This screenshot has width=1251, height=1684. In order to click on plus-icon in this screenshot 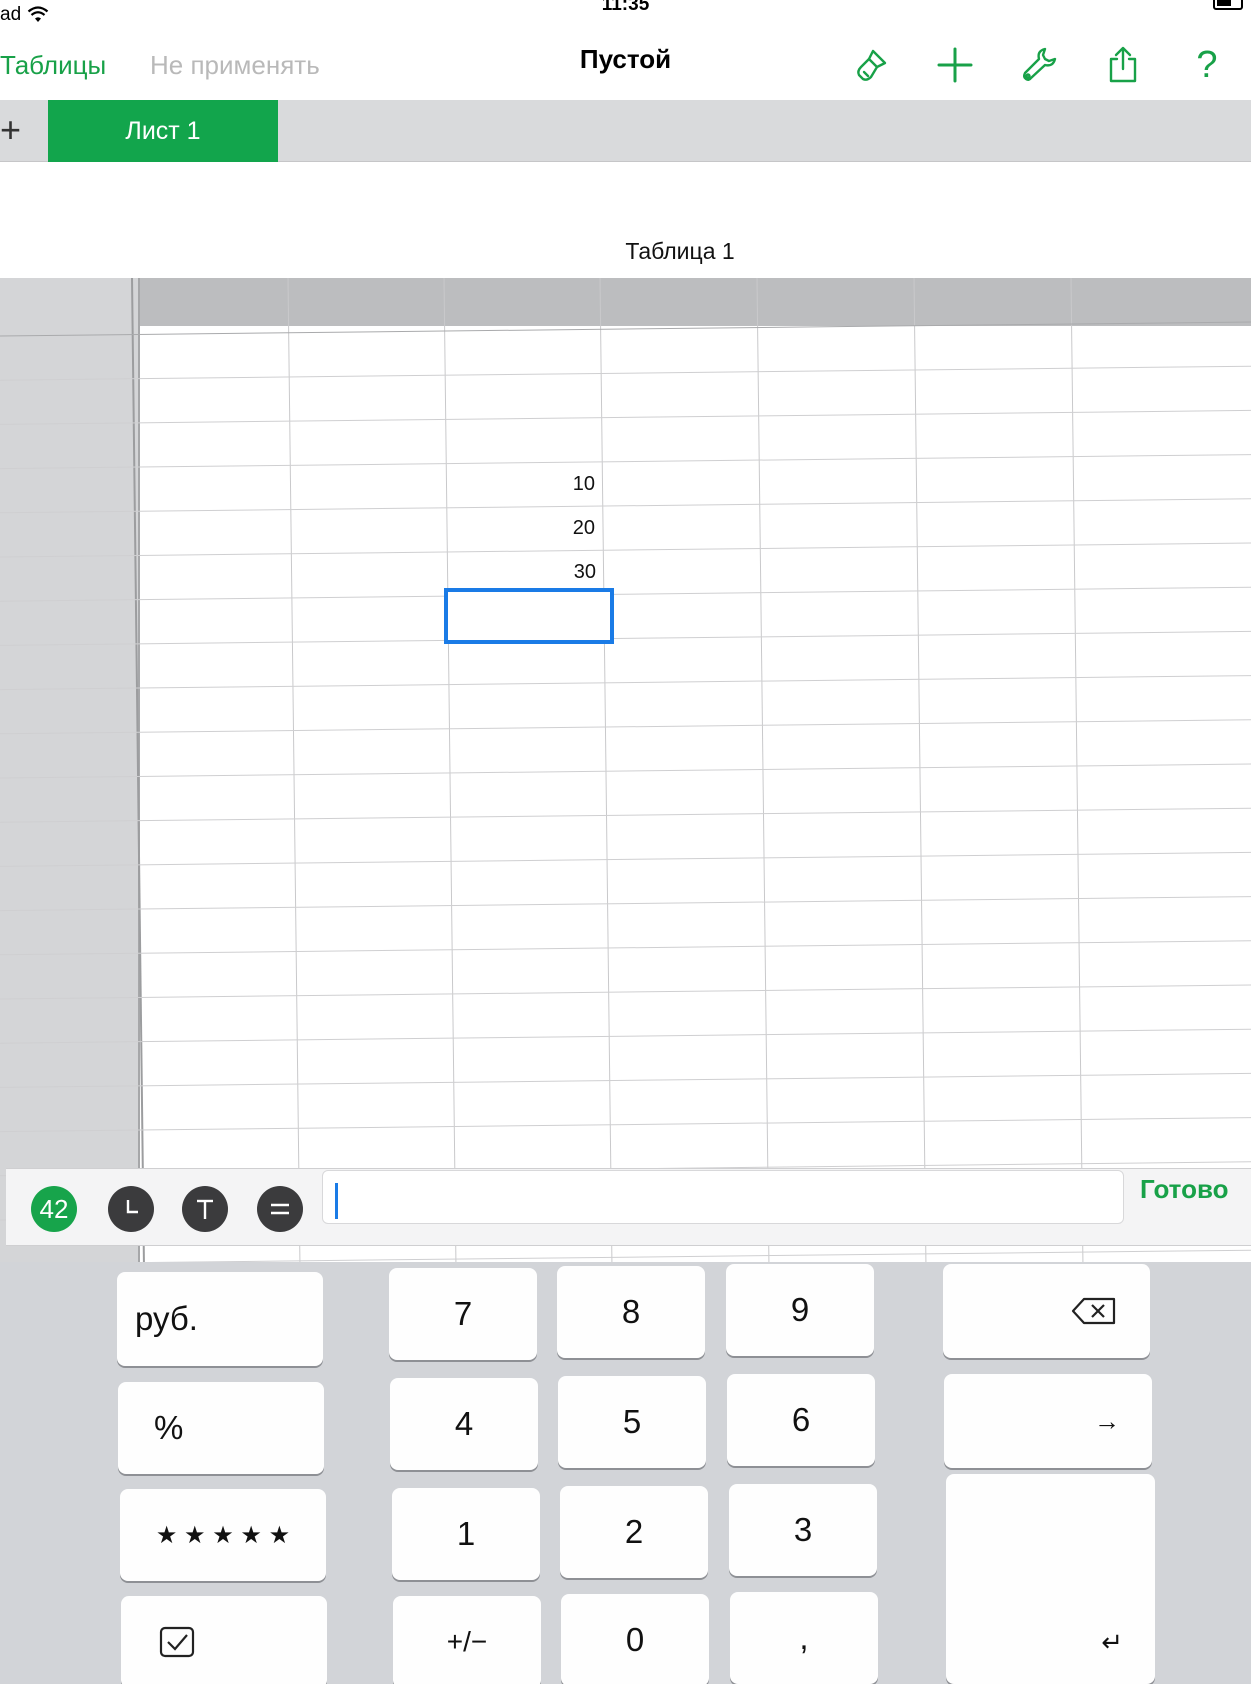, I will do `click(955, 65)`.